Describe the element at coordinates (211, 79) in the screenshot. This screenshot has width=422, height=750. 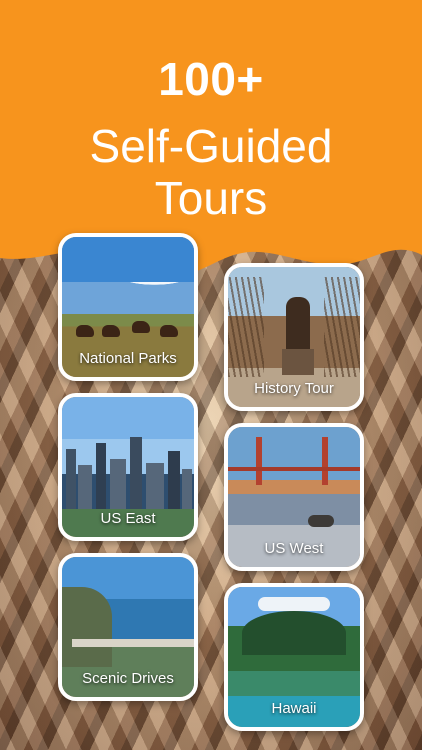
I see `headline-count: 100+` at that location.